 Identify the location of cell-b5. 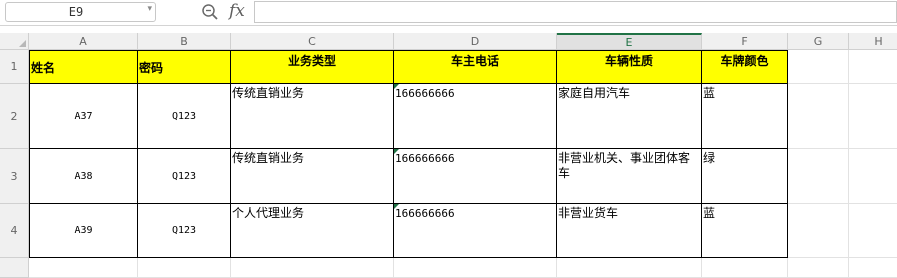
(184, 268).